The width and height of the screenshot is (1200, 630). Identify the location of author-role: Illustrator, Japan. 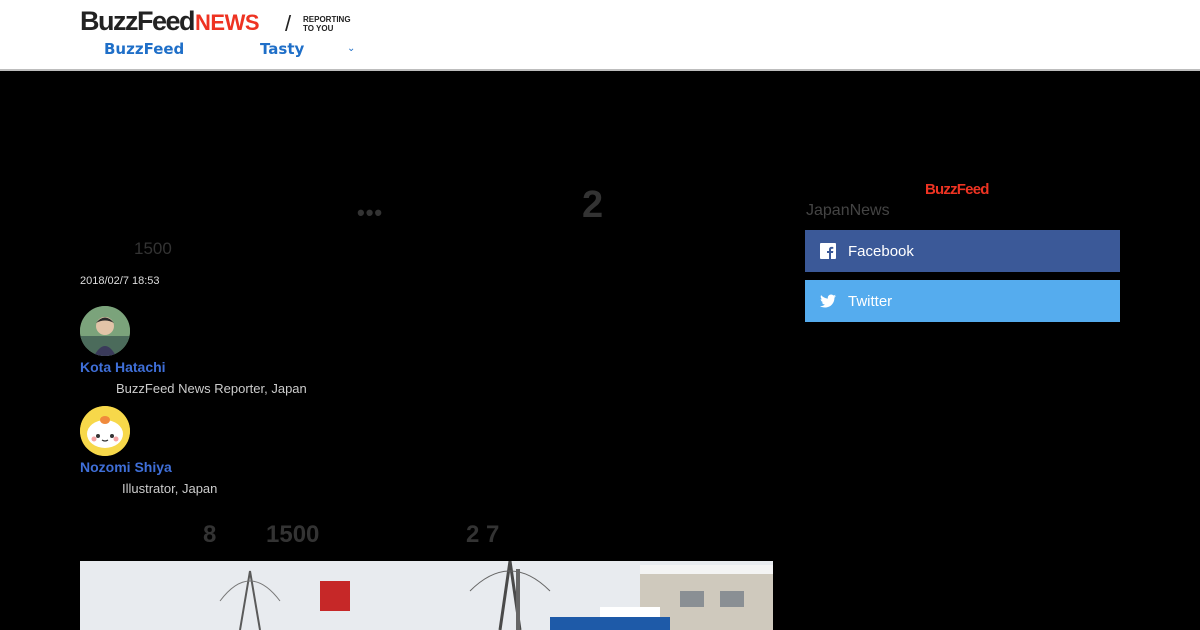
(170, 488).